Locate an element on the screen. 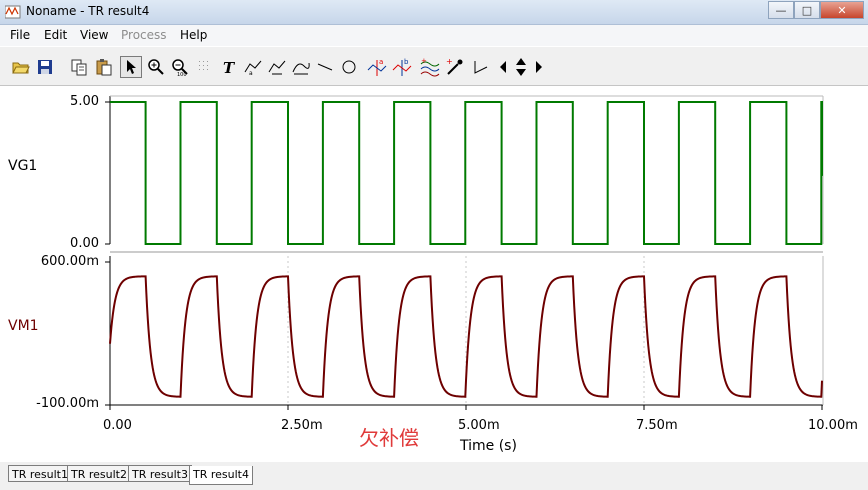  vg1-ytick-bottom: 0.00 is located at coordinates (84, 243).